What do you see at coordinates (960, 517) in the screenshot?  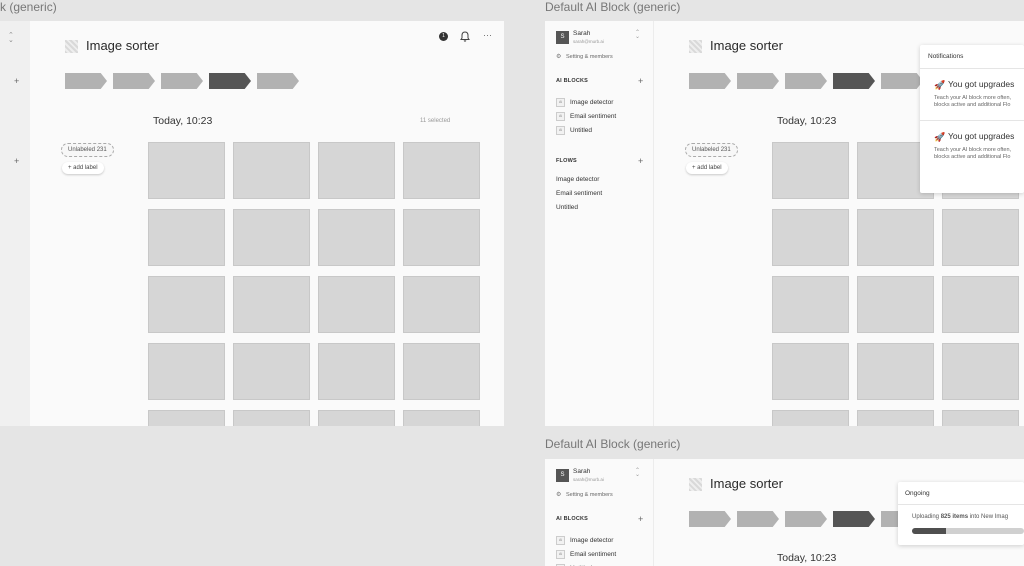 I see `upload-status-text: Uploading 825 items into New Imag` at bounding box center [960, 517].